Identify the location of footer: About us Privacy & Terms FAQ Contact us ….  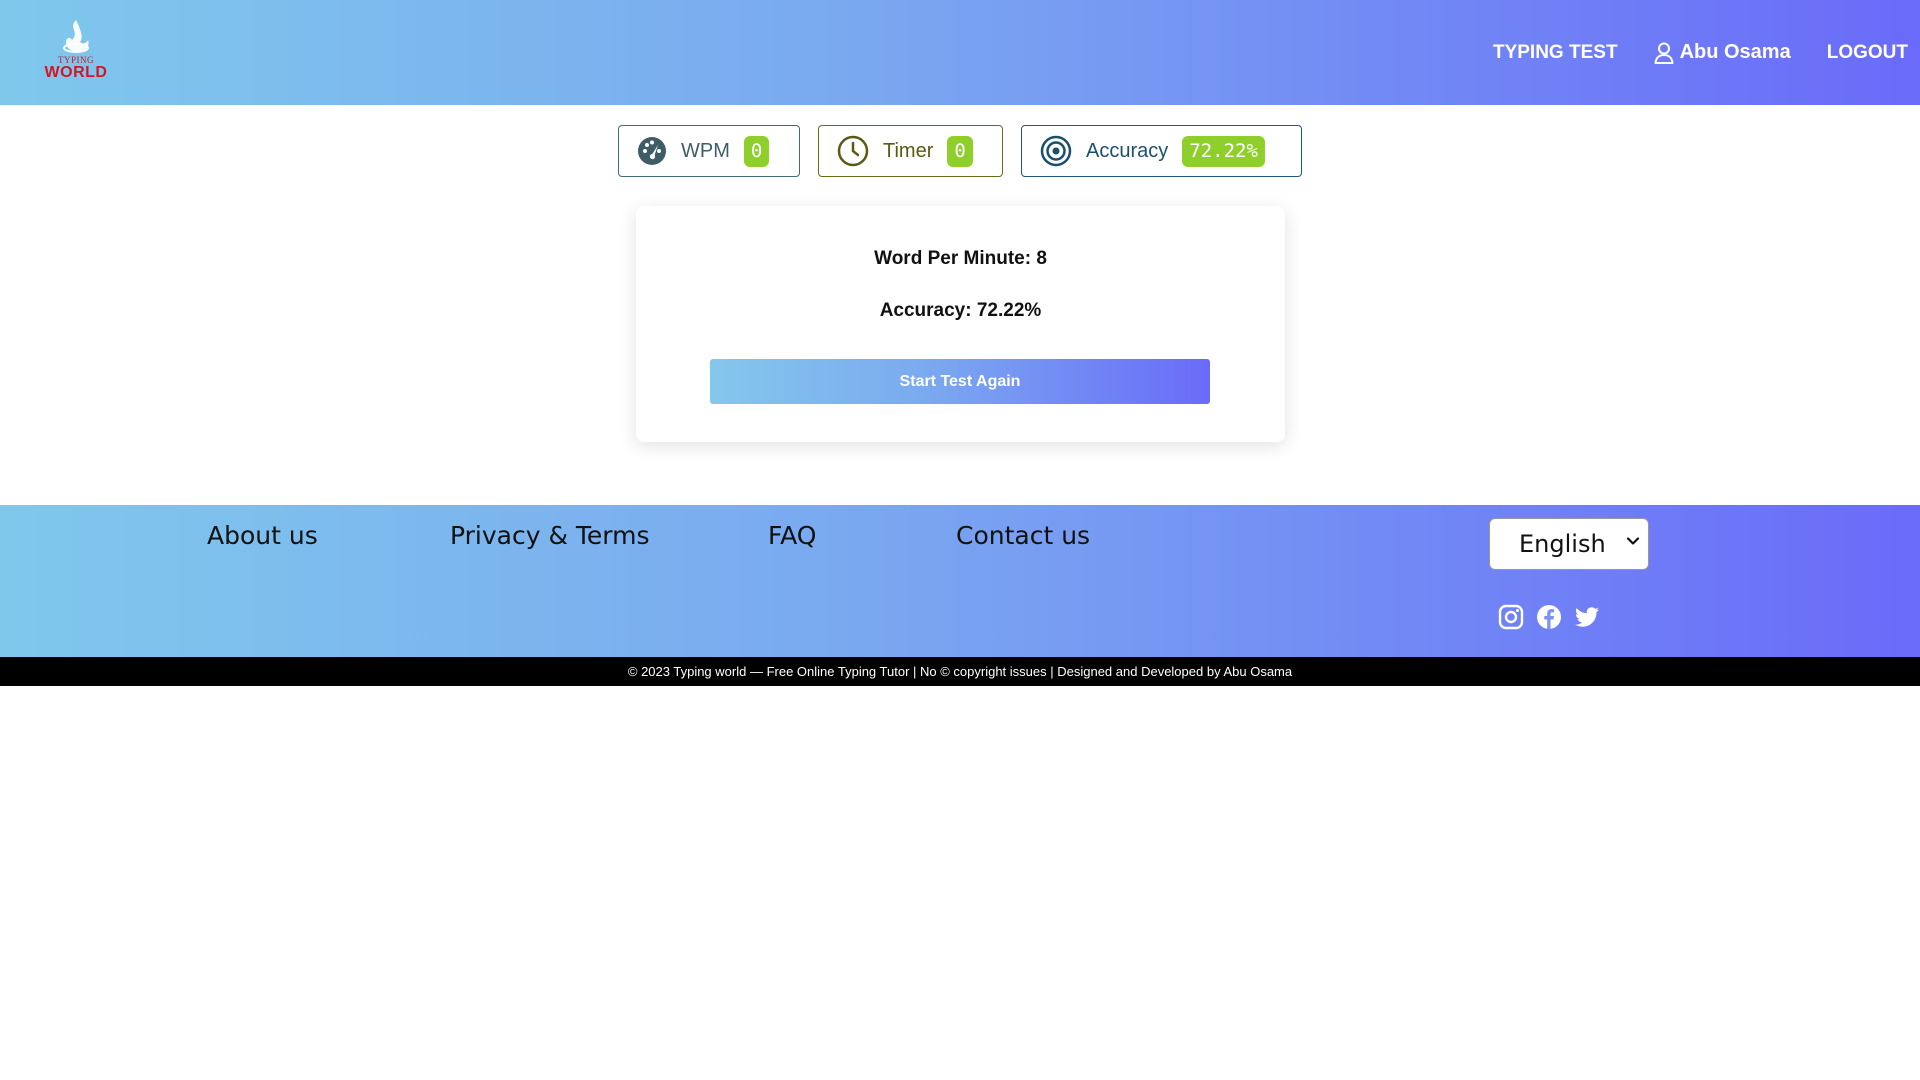
(960, 581).